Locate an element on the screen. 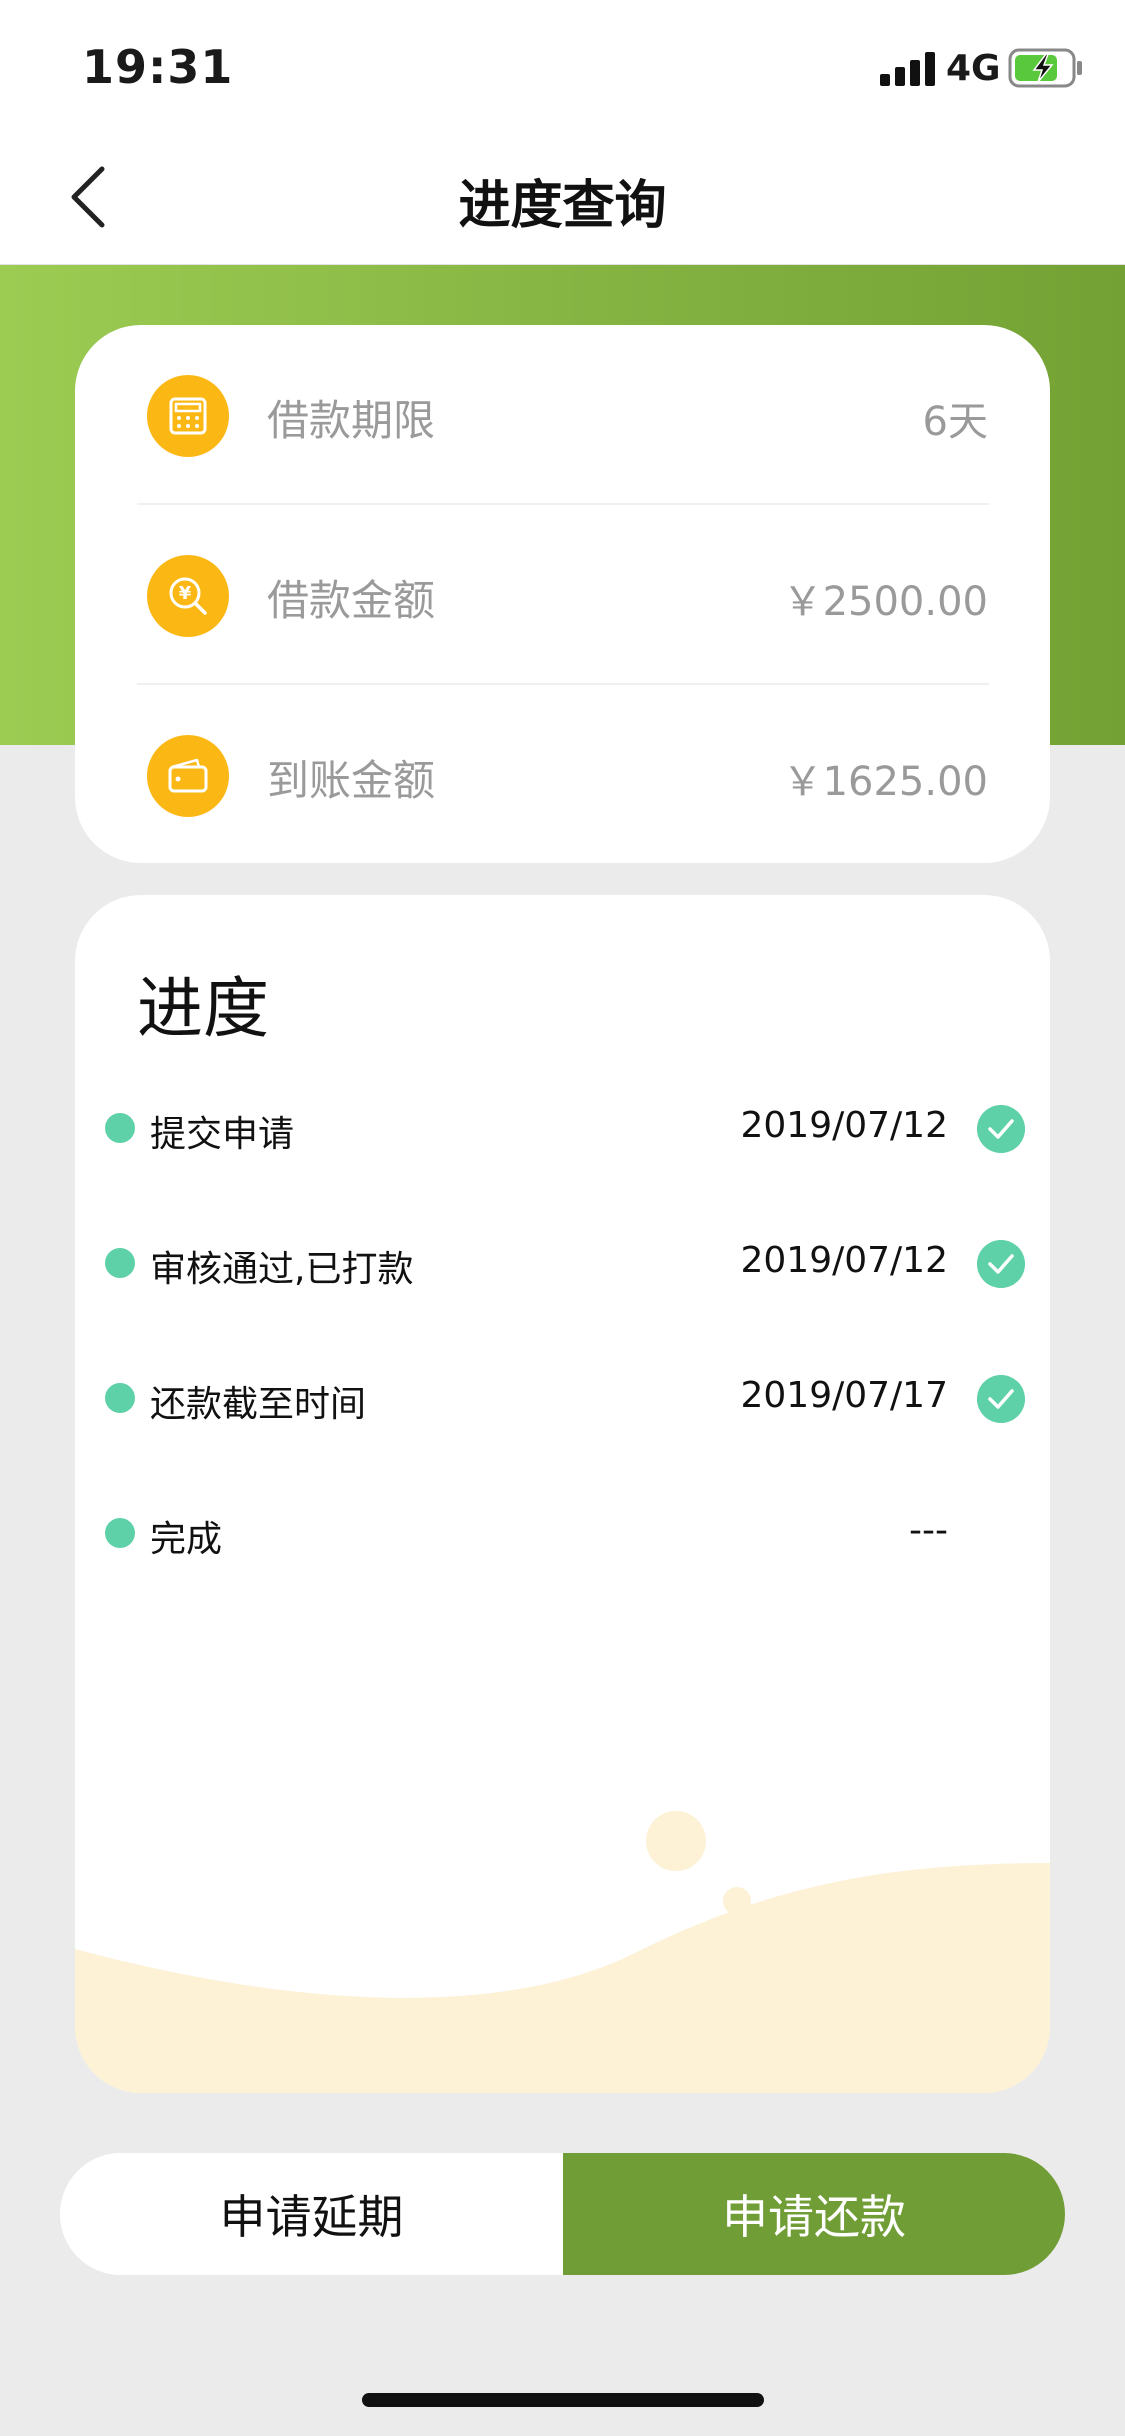 Image resolution: width=1125 pixels, height=2436 pixels. step-label: 还款截至时间 is located at coordinates (258, 1404).